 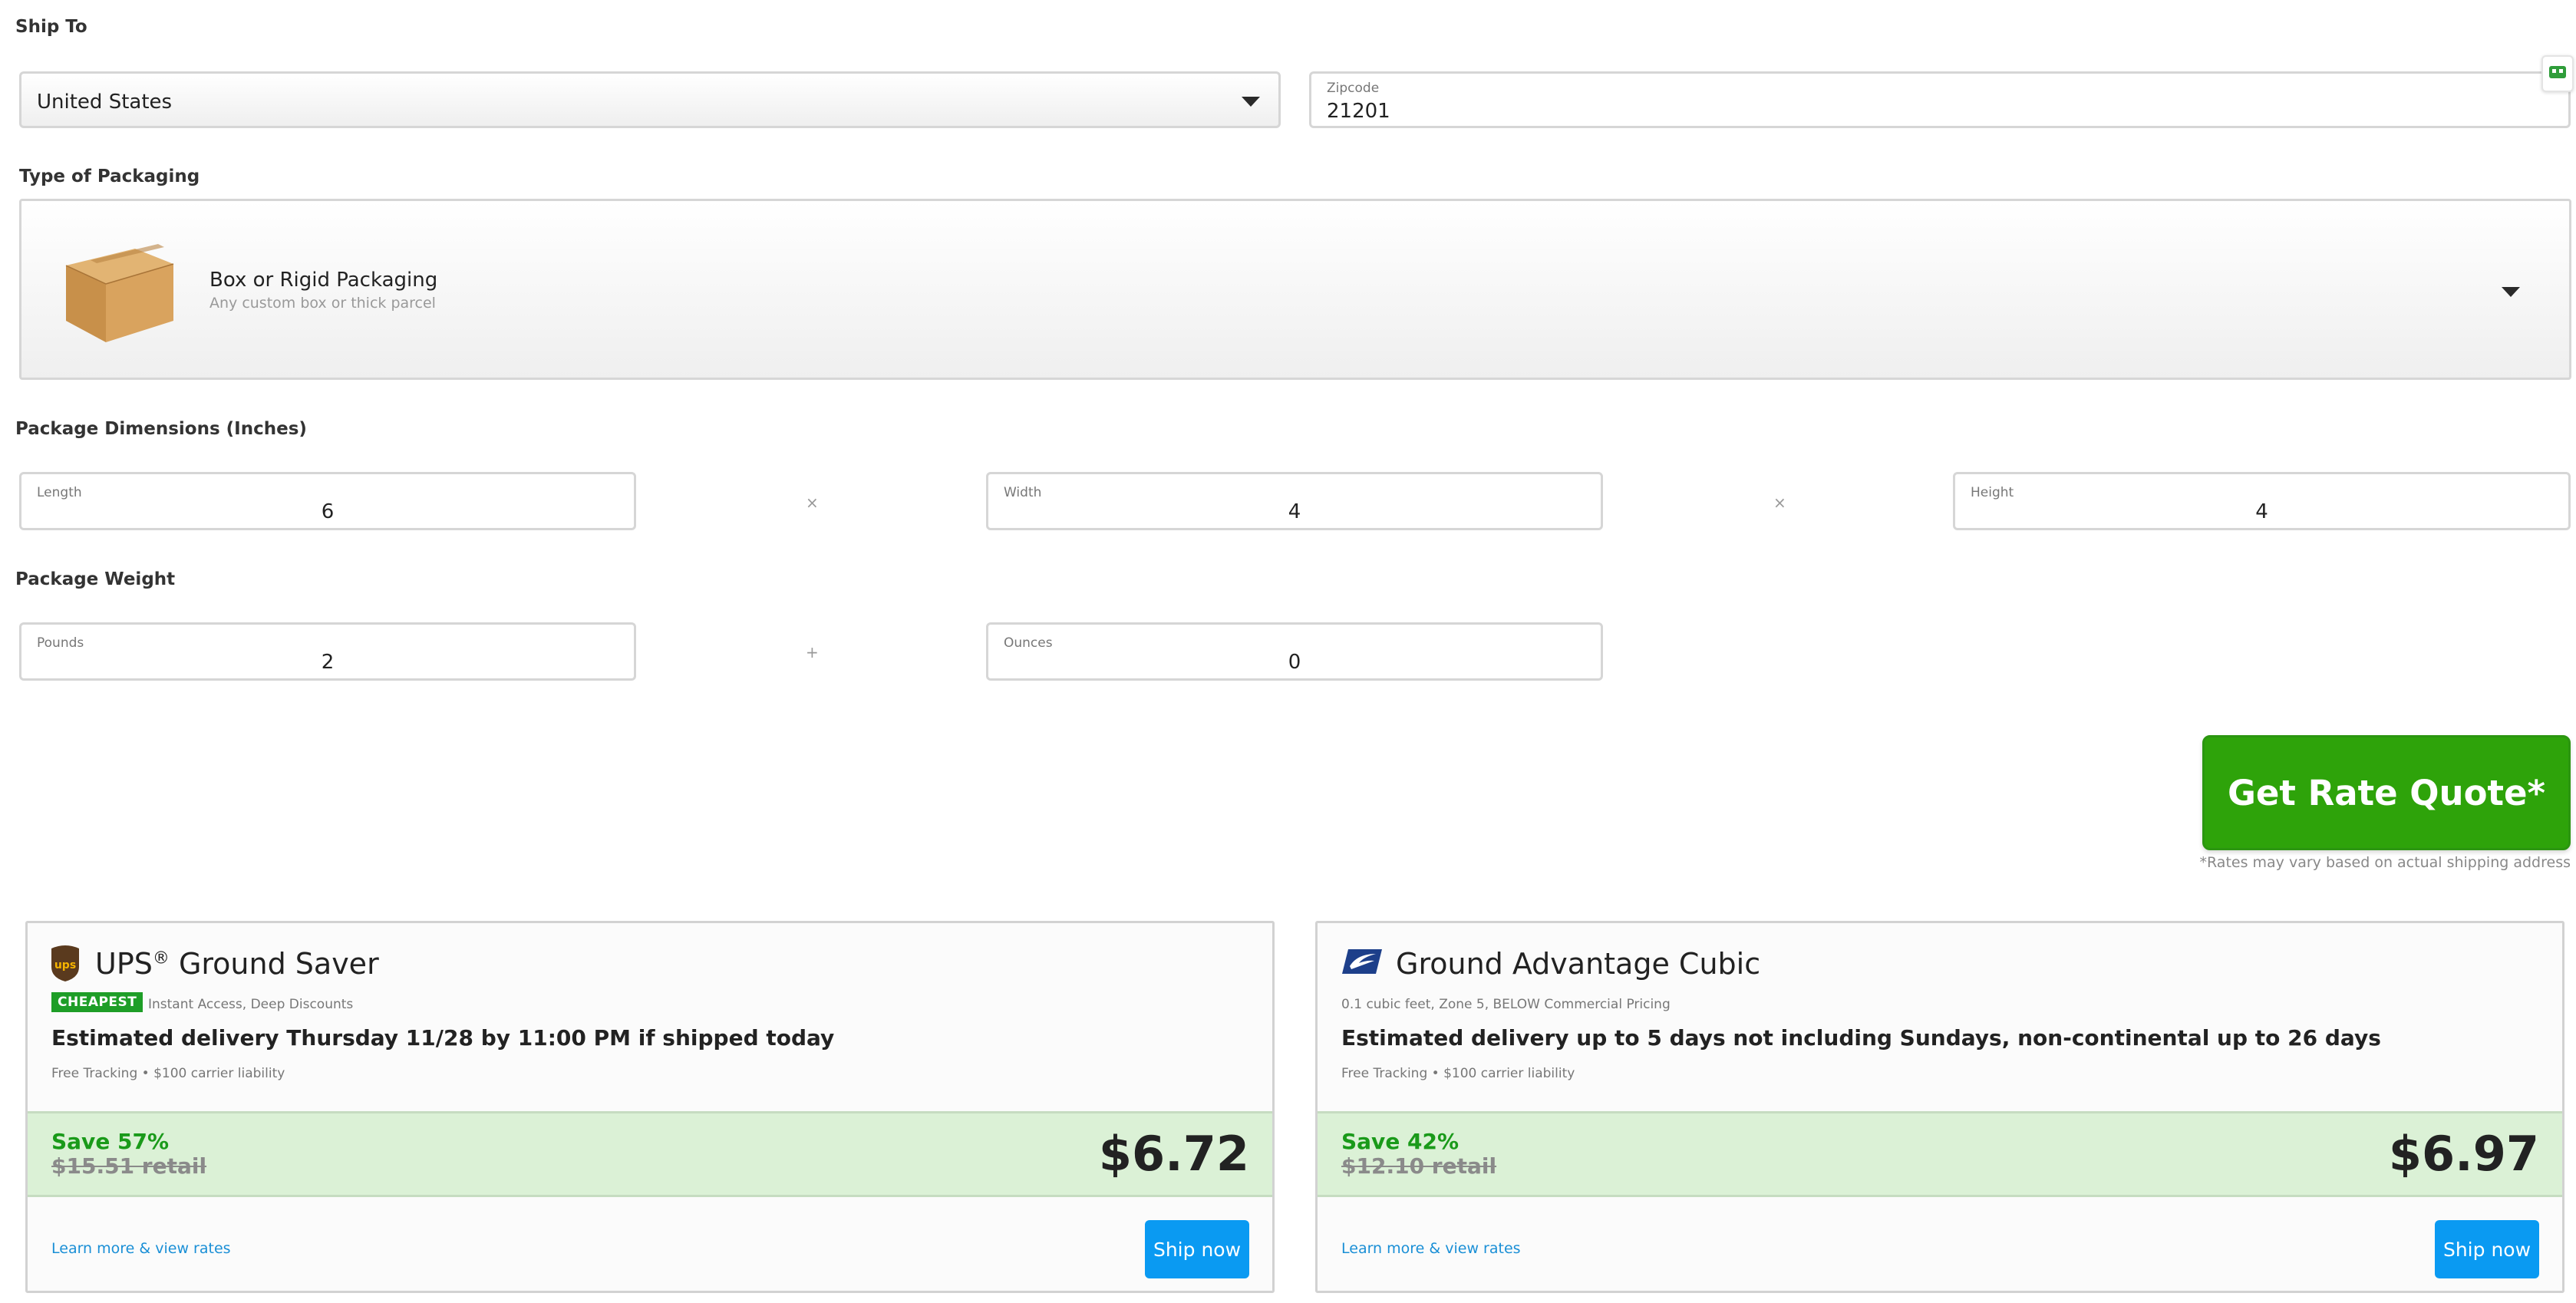 What do you see at coordinates (161, 429) in the screenshot?
I see `dimensions-label: Package Dimensions (Inches)` at bounding box center [161, 429].